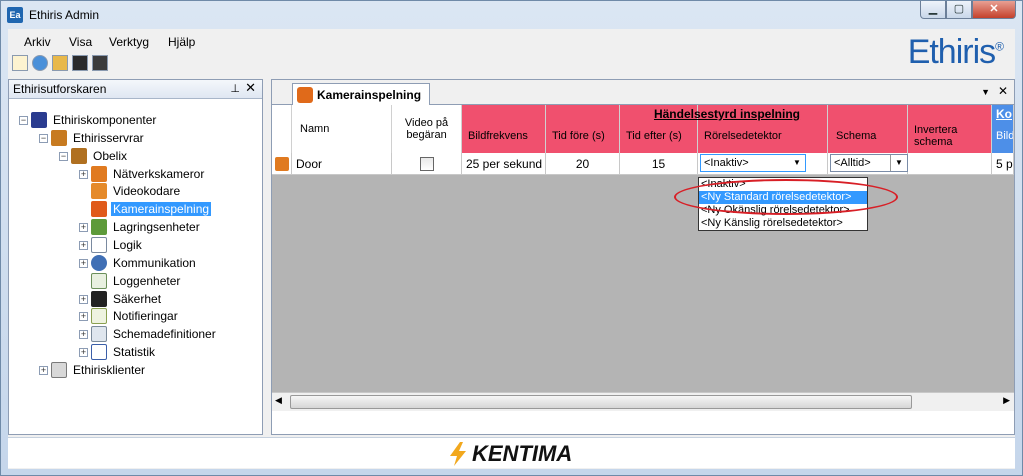 The image size is (1023, 476). What do you see at coordinates (37, 42) in the screenshot?
I see `menu-arkiv: Arkiv` at bounding box center [37, 42].